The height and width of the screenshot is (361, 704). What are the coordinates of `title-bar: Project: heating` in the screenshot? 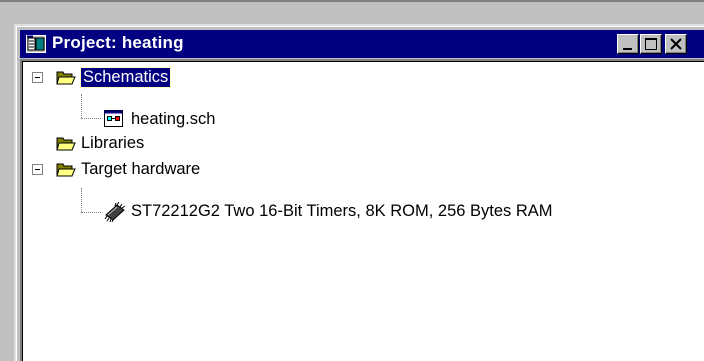 It's located at (362, 44).